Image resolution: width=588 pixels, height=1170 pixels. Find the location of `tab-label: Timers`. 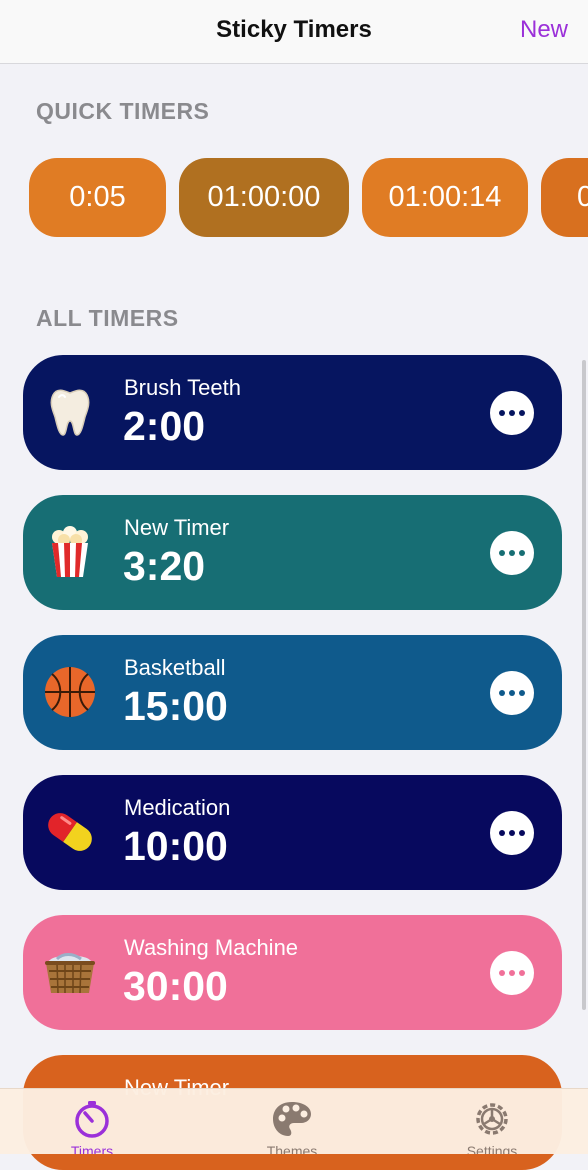

tab-label: Timers is located at coordinates (92, 1148).